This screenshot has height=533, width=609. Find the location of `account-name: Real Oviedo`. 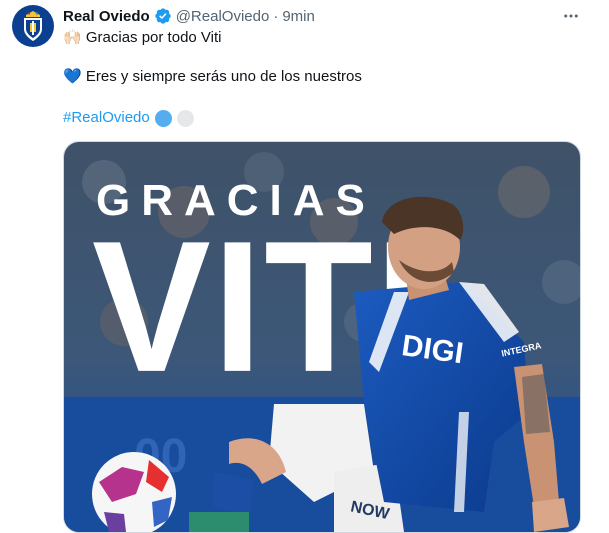

account-name: Real Oviedo is located at coordinates (106, 16).